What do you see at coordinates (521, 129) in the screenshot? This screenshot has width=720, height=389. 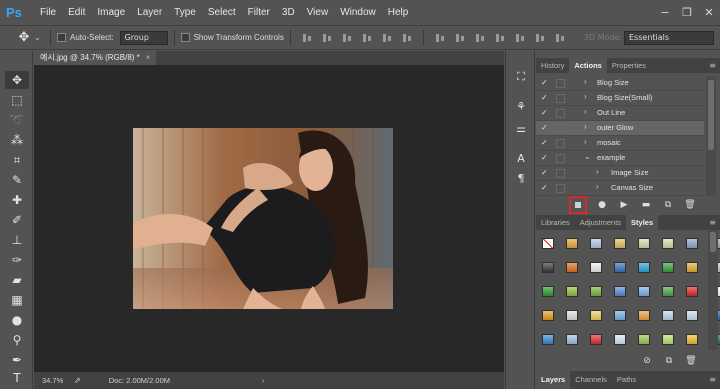 I see `tool-presets-icon: ⚌` at bounding box center [521, 129].